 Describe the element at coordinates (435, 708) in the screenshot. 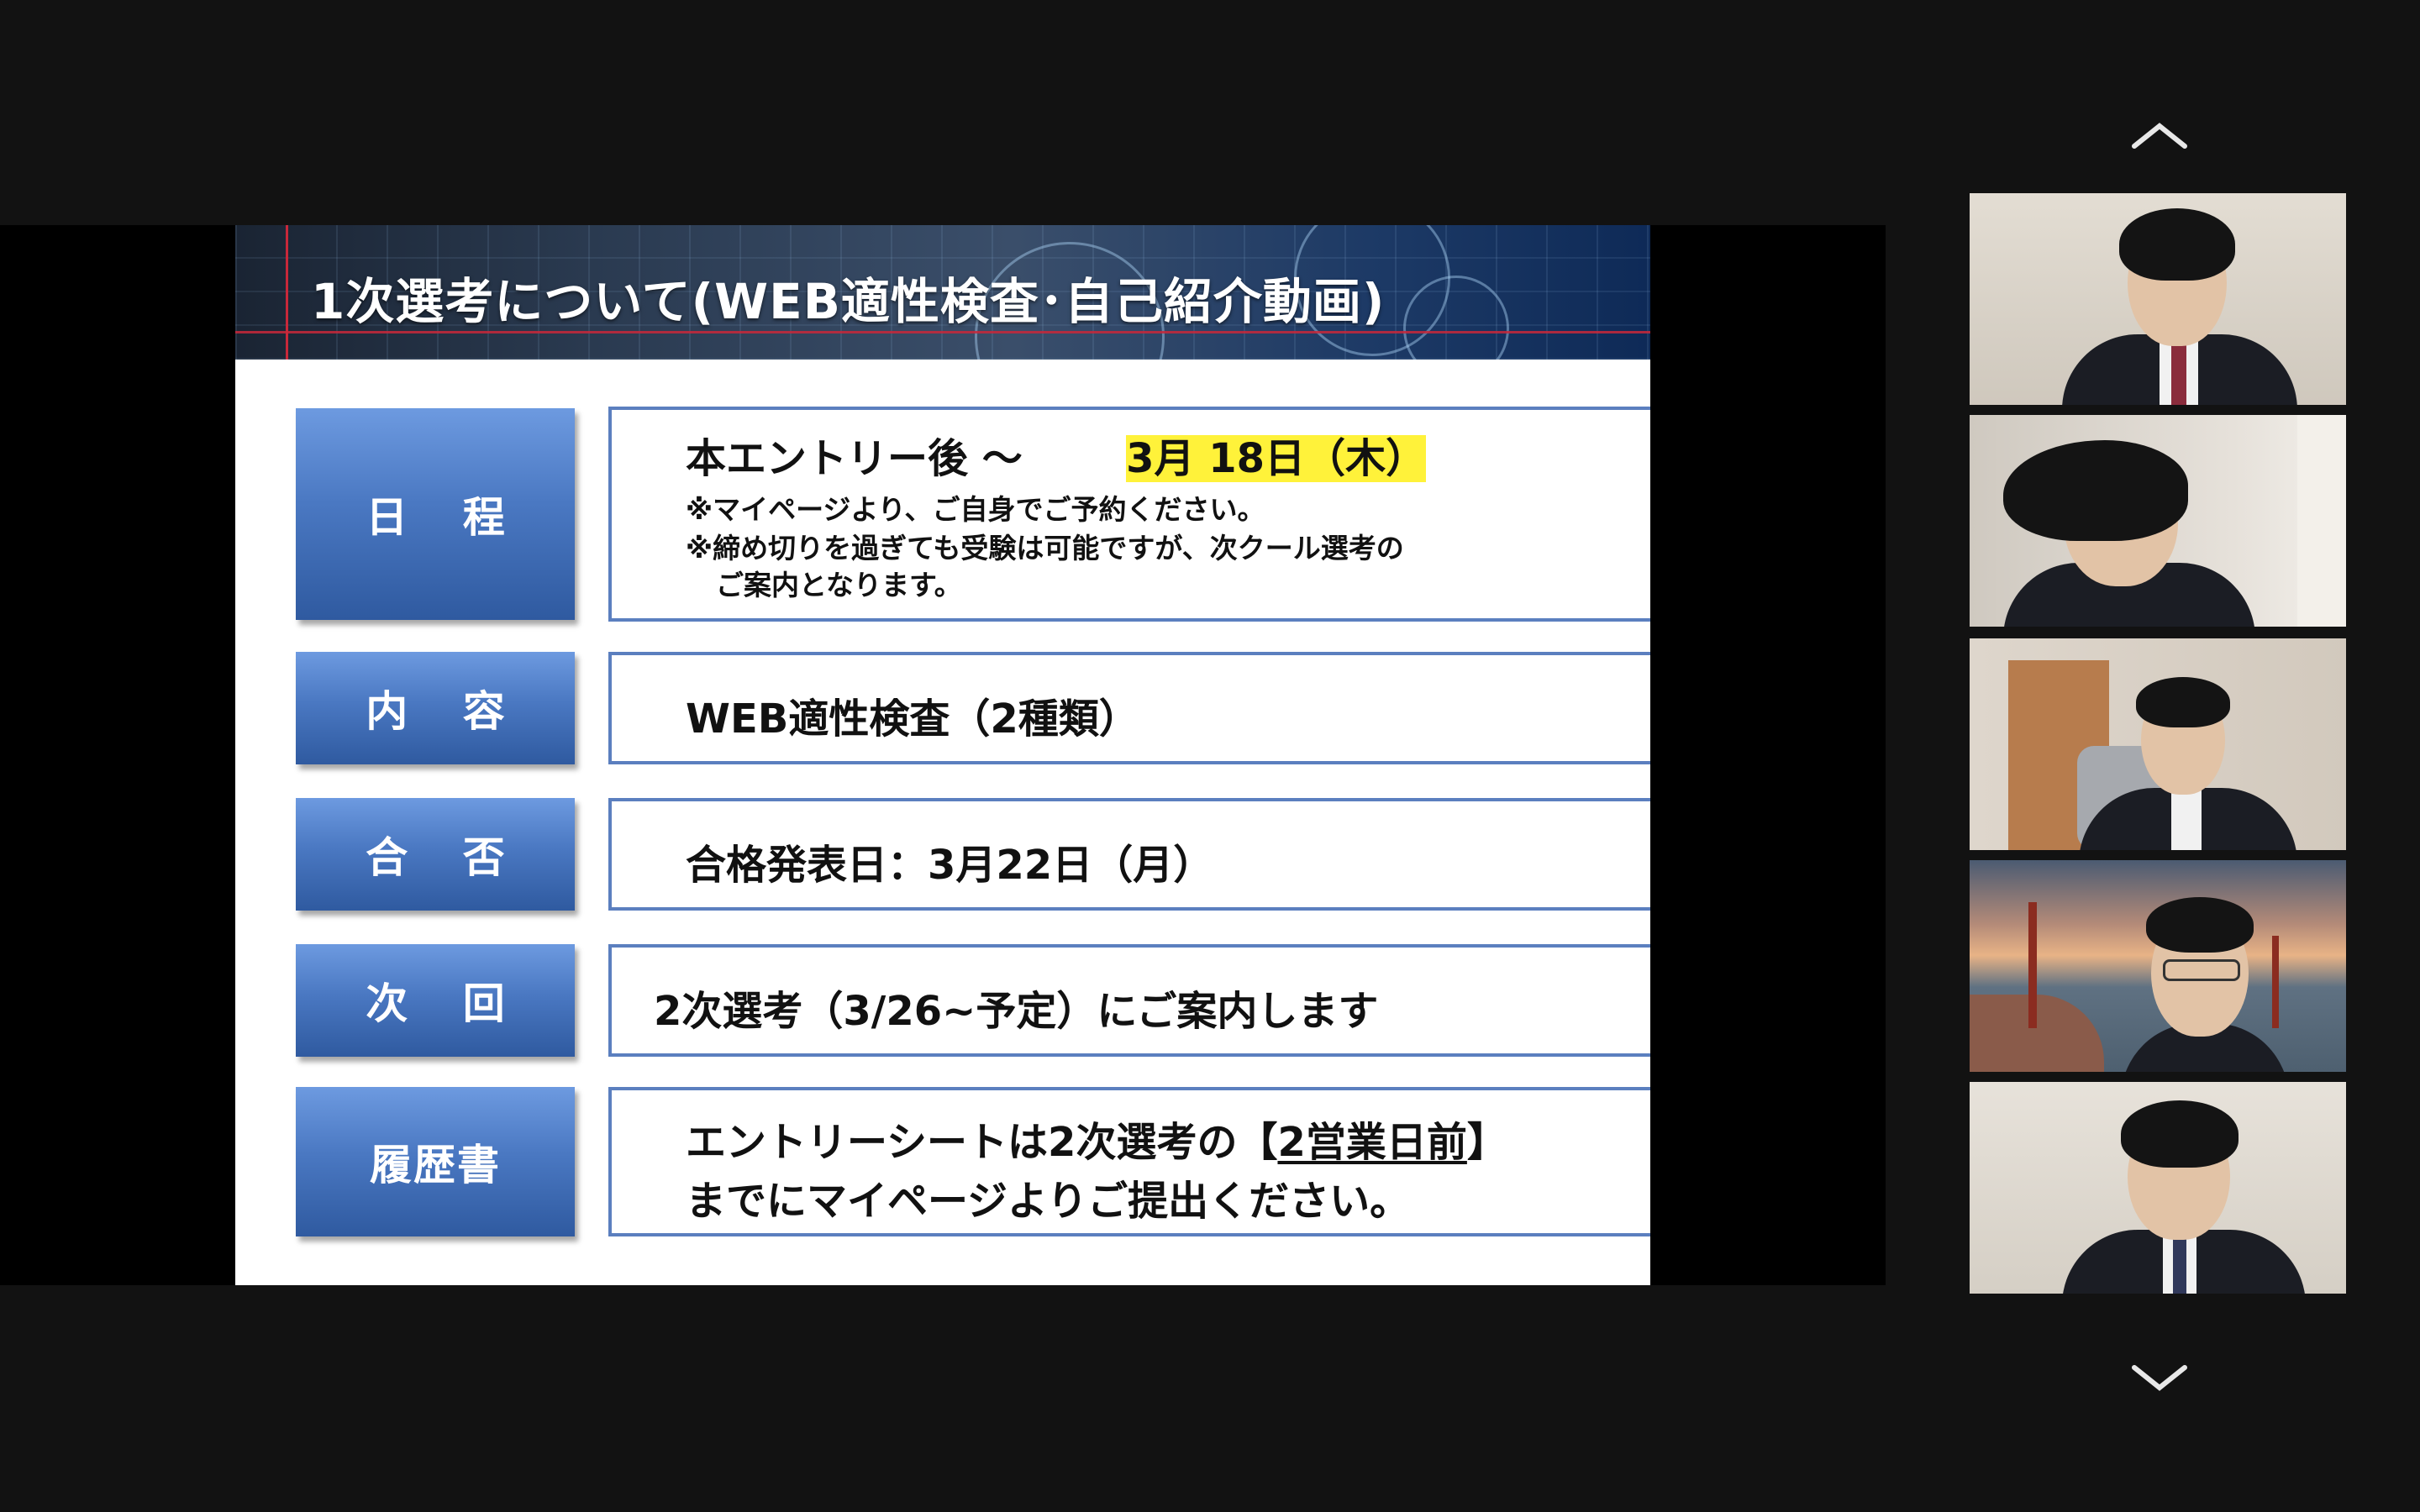

I see `label-content: 内 容` at that location.